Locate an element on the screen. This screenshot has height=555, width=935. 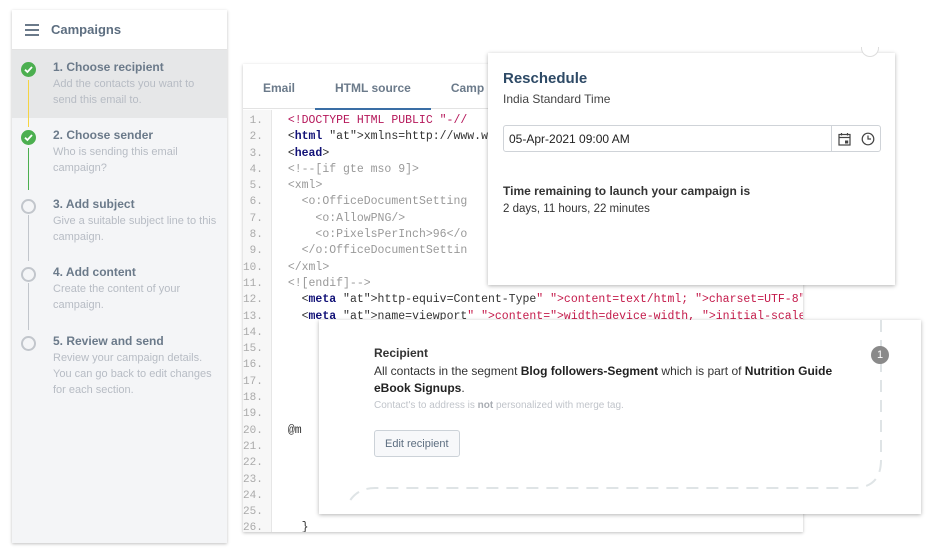
sidebar-header: Campaigns is located at coordinates (119, 30).